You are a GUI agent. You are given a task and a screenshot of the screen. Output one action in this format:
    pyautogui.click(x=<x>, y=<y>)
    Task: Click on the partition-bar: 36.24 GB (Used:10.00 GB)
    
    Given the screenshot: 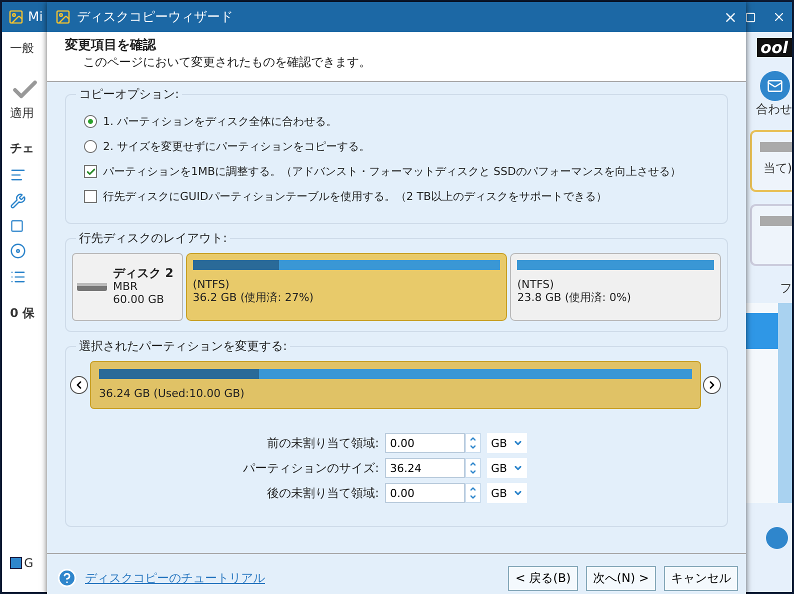 What is the action you would take?
    pyautogui.click(x=395, y=385)
    